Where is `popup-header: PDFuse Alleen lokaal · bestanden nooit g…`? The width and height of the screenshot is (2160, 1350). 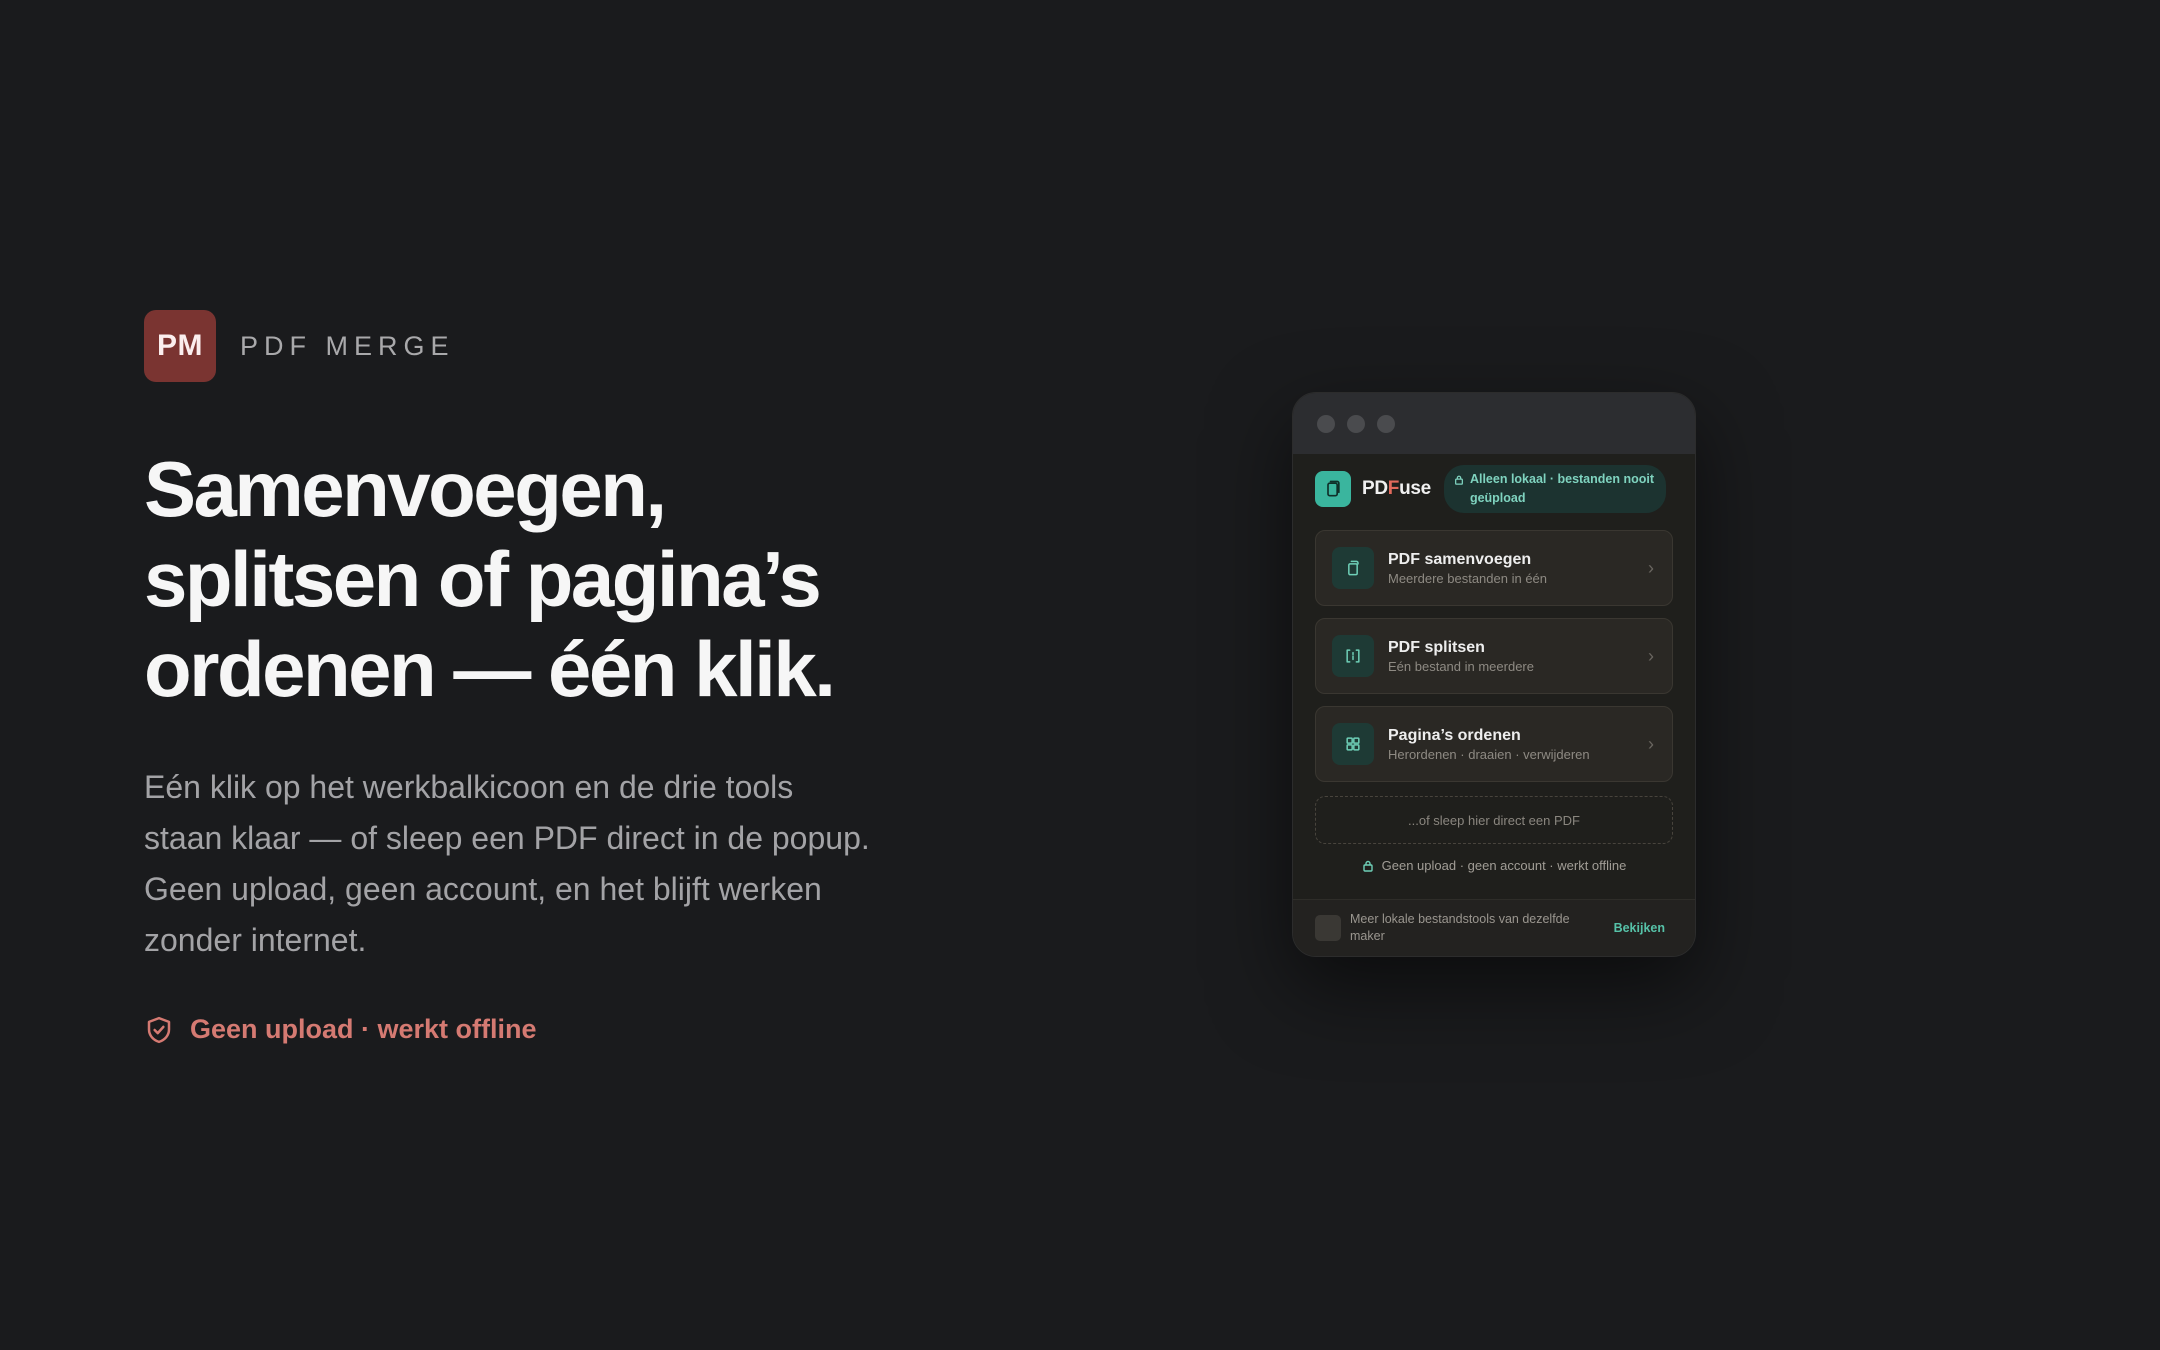 popup-header: PDFuse Alleen lokaal · bestanden nooit g… is located at coordinates (1494, 489).